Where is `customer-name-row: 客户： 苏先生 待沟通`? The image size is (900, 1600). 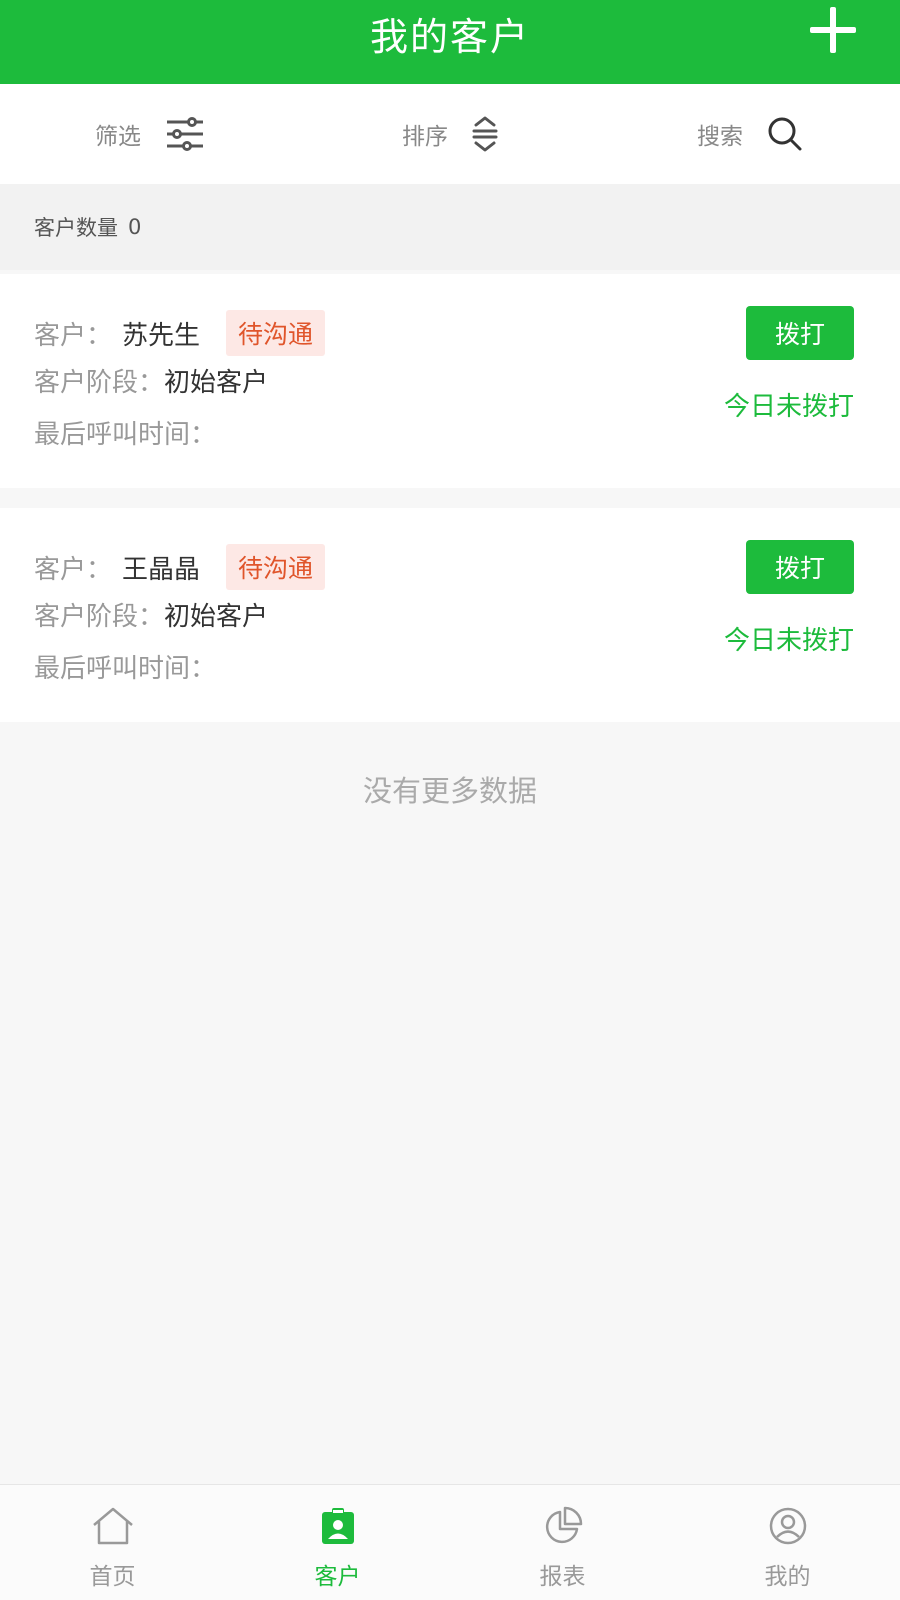 customer-name-row: 客户： 苏先生 待沟通 is located at coordinates (180, 333).